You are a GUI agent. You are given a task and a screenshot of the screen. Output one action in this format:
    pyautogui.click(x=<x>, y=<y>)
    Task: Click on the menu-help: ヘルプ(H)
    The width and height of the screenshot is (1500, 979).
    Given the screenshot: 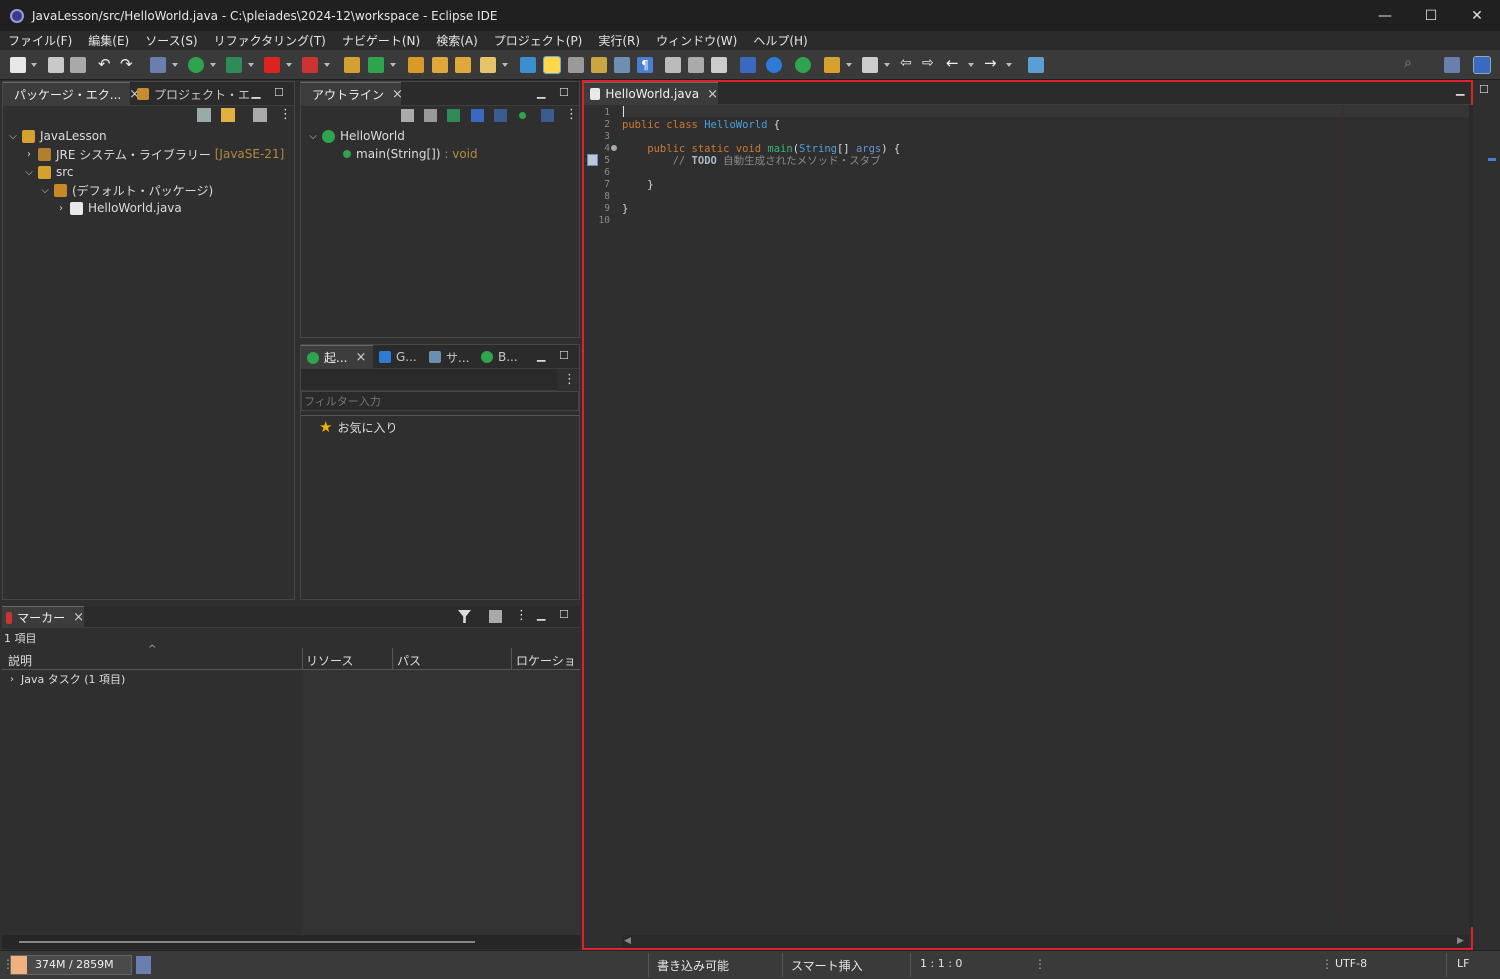 What is the action you would take?
    pyautogui.click(x=780, y=40)
    